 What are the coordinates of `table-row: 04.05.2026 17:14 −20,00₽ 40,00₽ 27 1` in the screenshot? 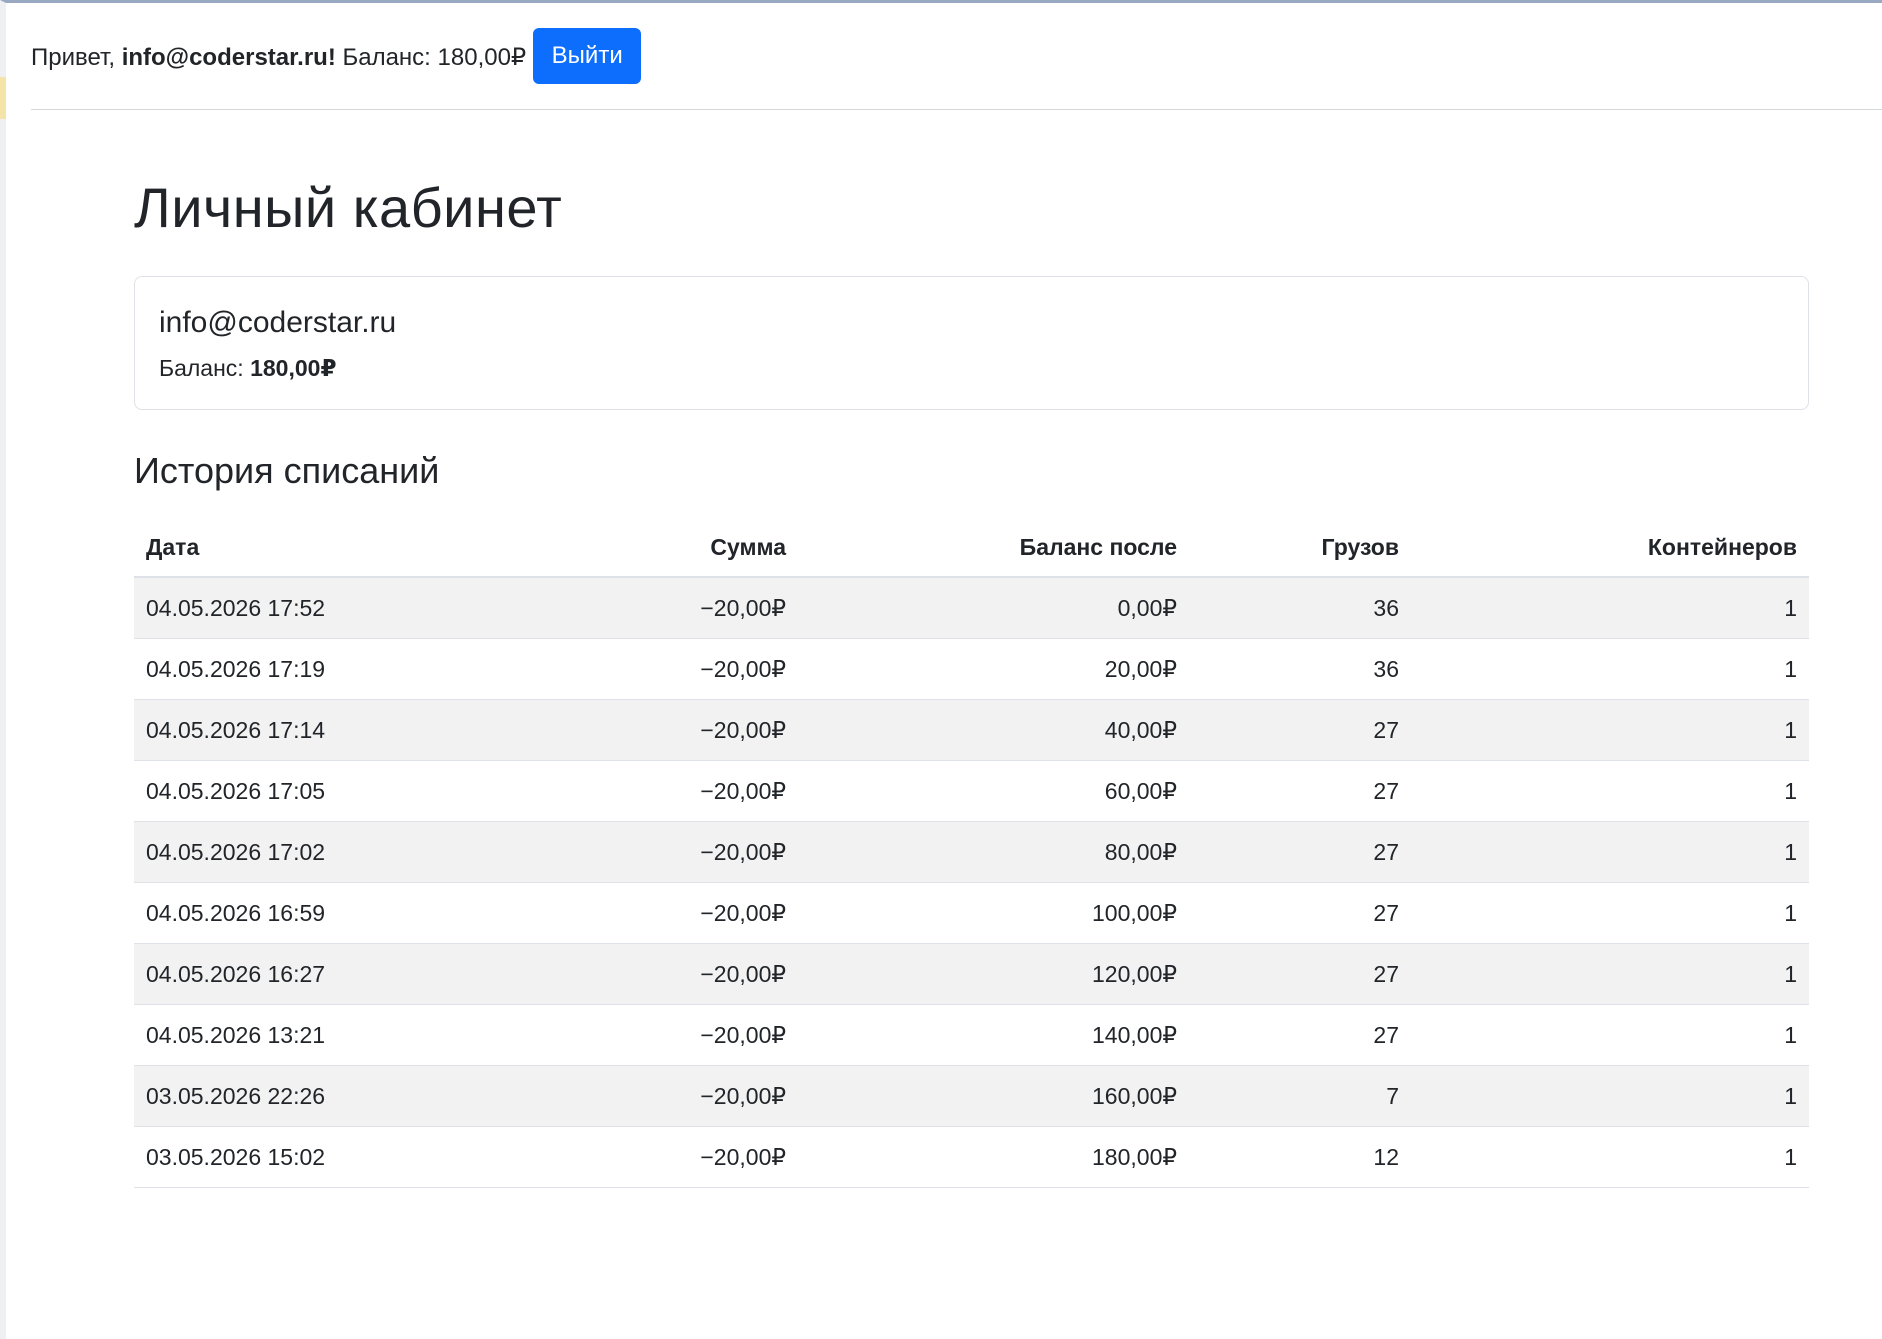 It's located at (971, 730).